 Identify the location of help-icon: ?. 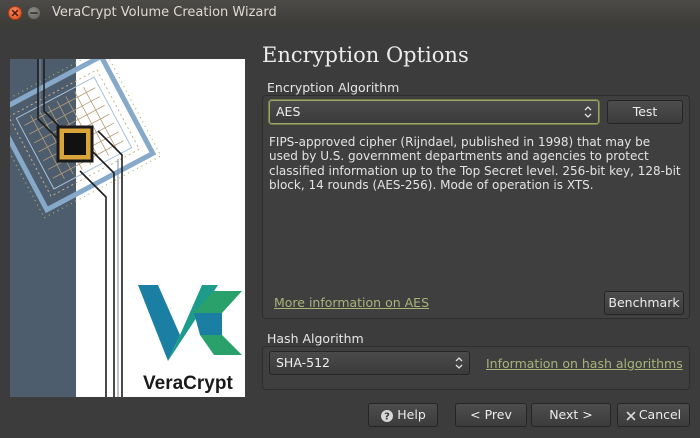
(387, 415).